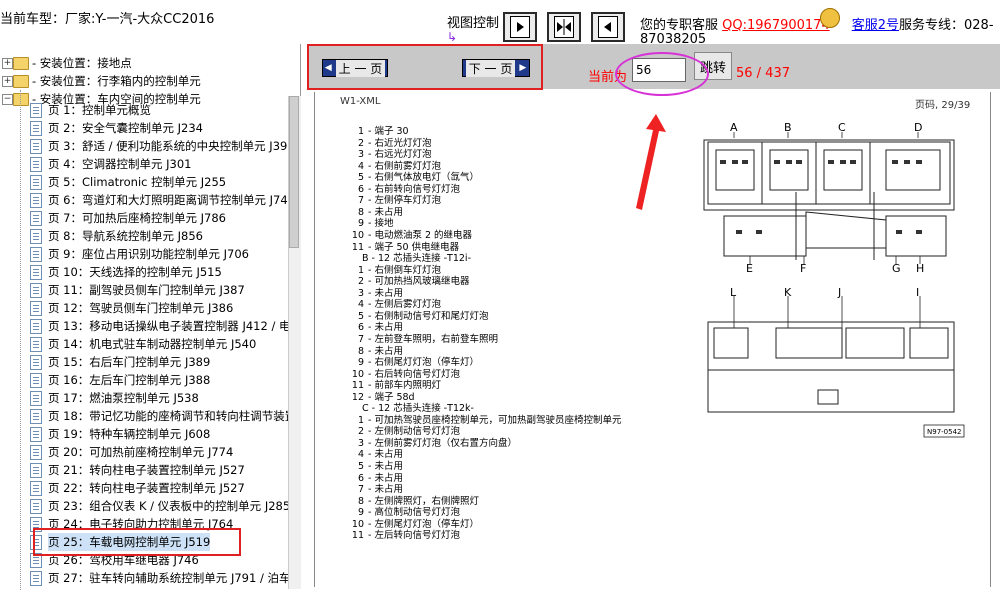 The image size is (1000, 590). I want to click on view-left-panel-button, so click(608, 27).